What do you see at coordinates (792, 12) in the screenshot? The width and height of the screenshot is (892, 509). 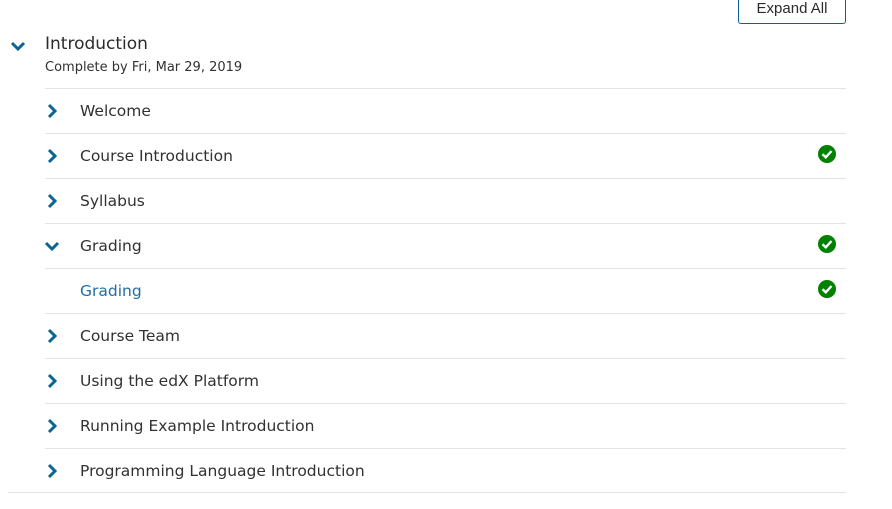 I see `expand-all-button: Expand All` at bounding box center [792, 12].